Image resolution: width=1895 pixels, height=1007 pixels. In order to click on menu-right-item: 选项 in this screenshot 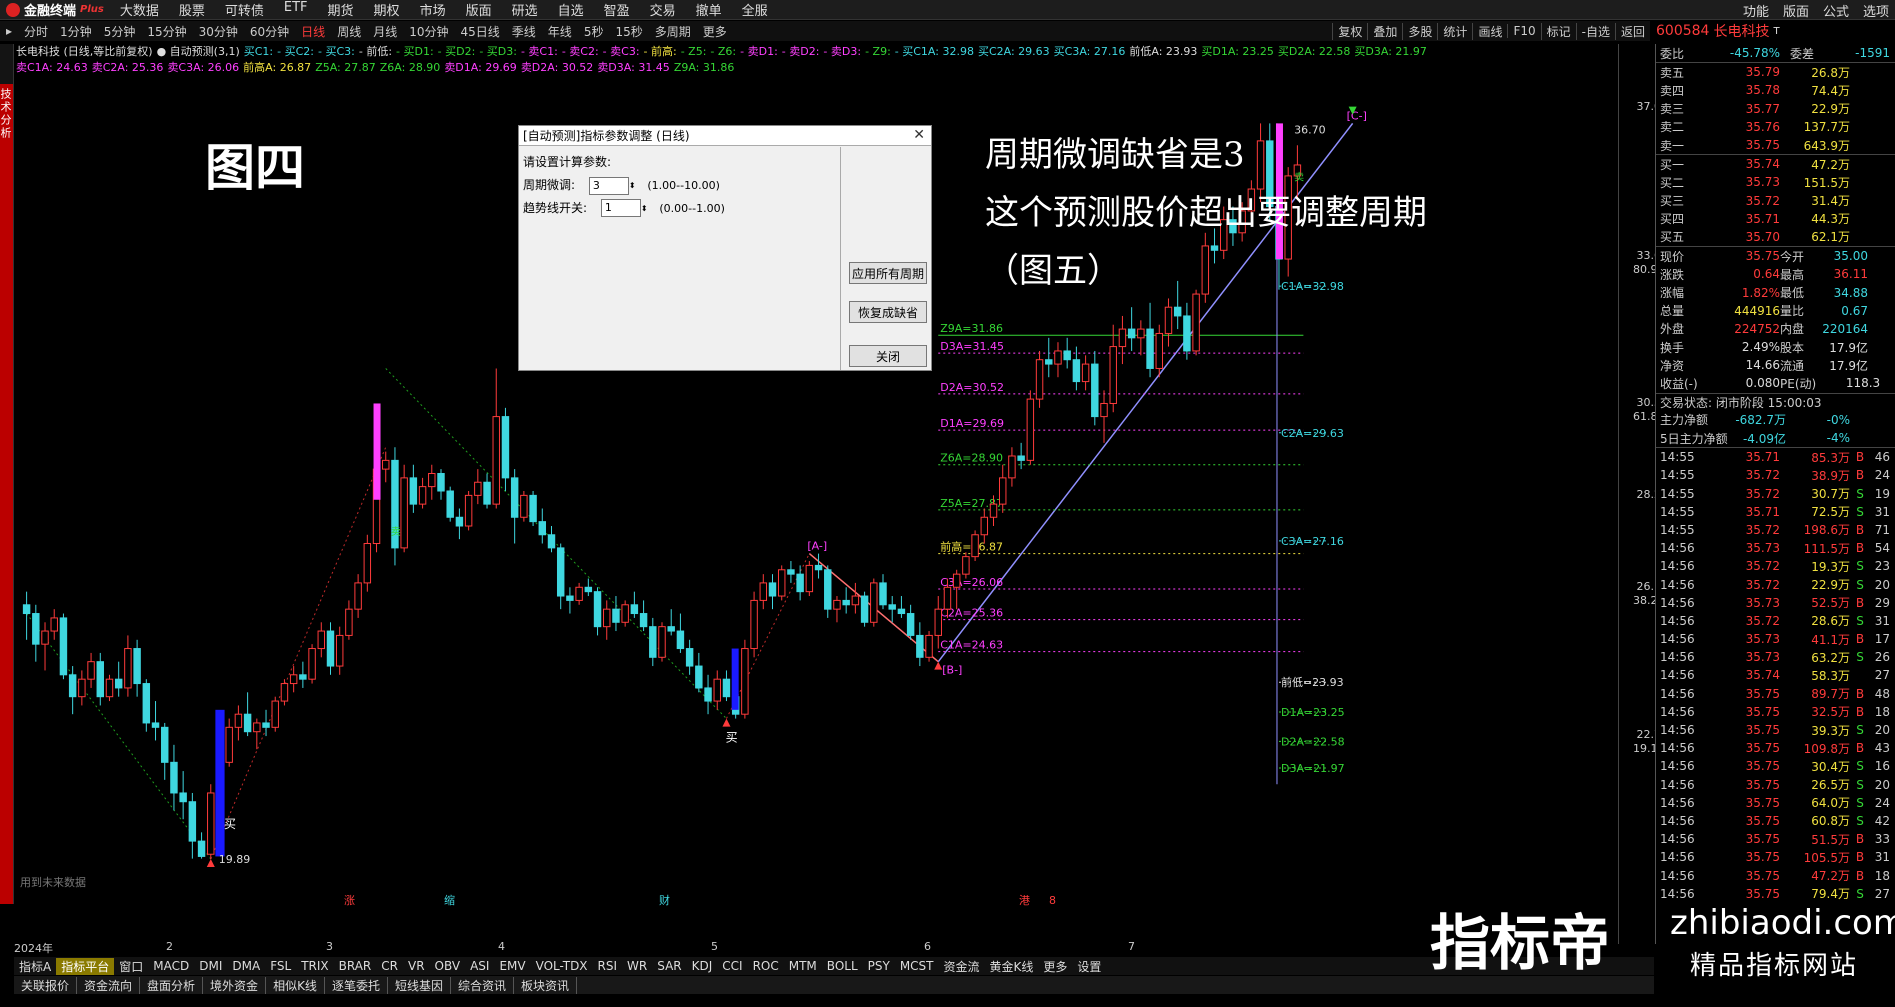, I will do `click(1876, 10)`.